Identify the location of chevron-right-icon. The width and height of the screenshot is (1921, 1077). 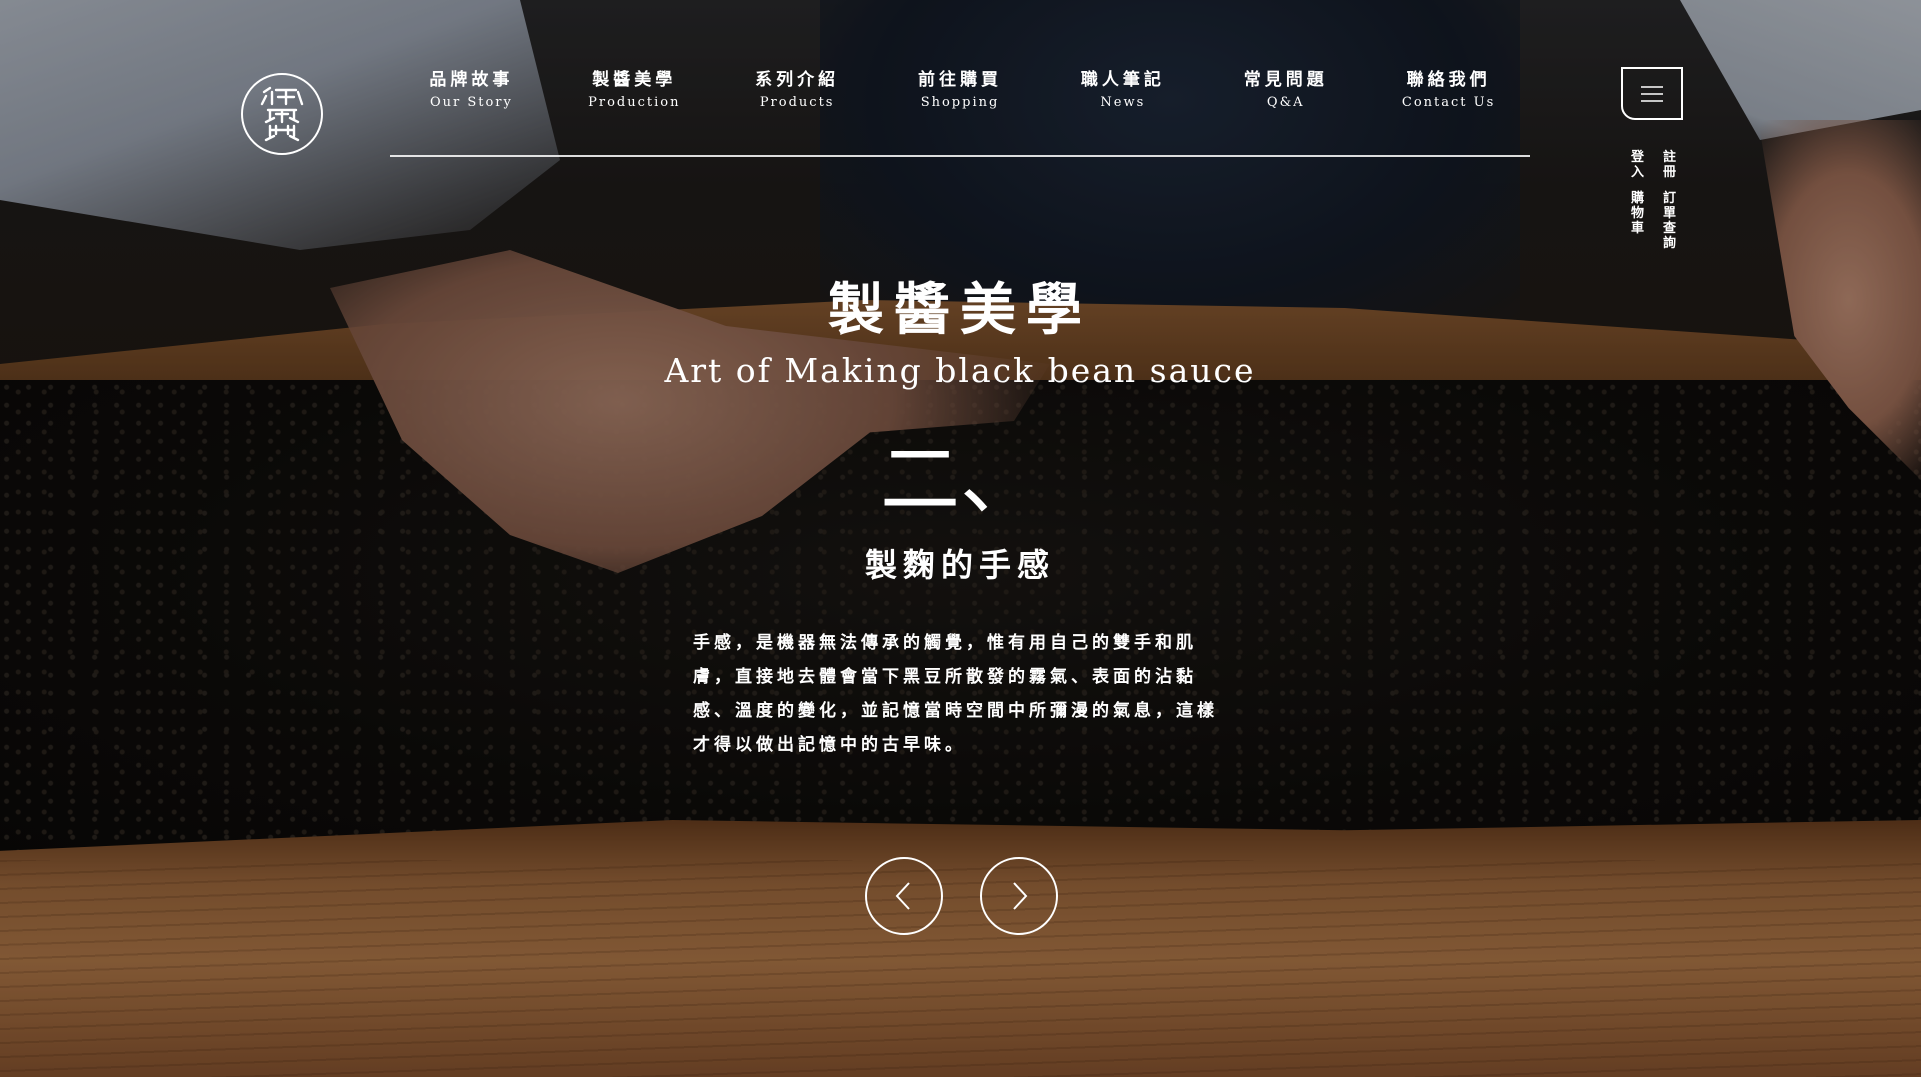
(1020, 896).